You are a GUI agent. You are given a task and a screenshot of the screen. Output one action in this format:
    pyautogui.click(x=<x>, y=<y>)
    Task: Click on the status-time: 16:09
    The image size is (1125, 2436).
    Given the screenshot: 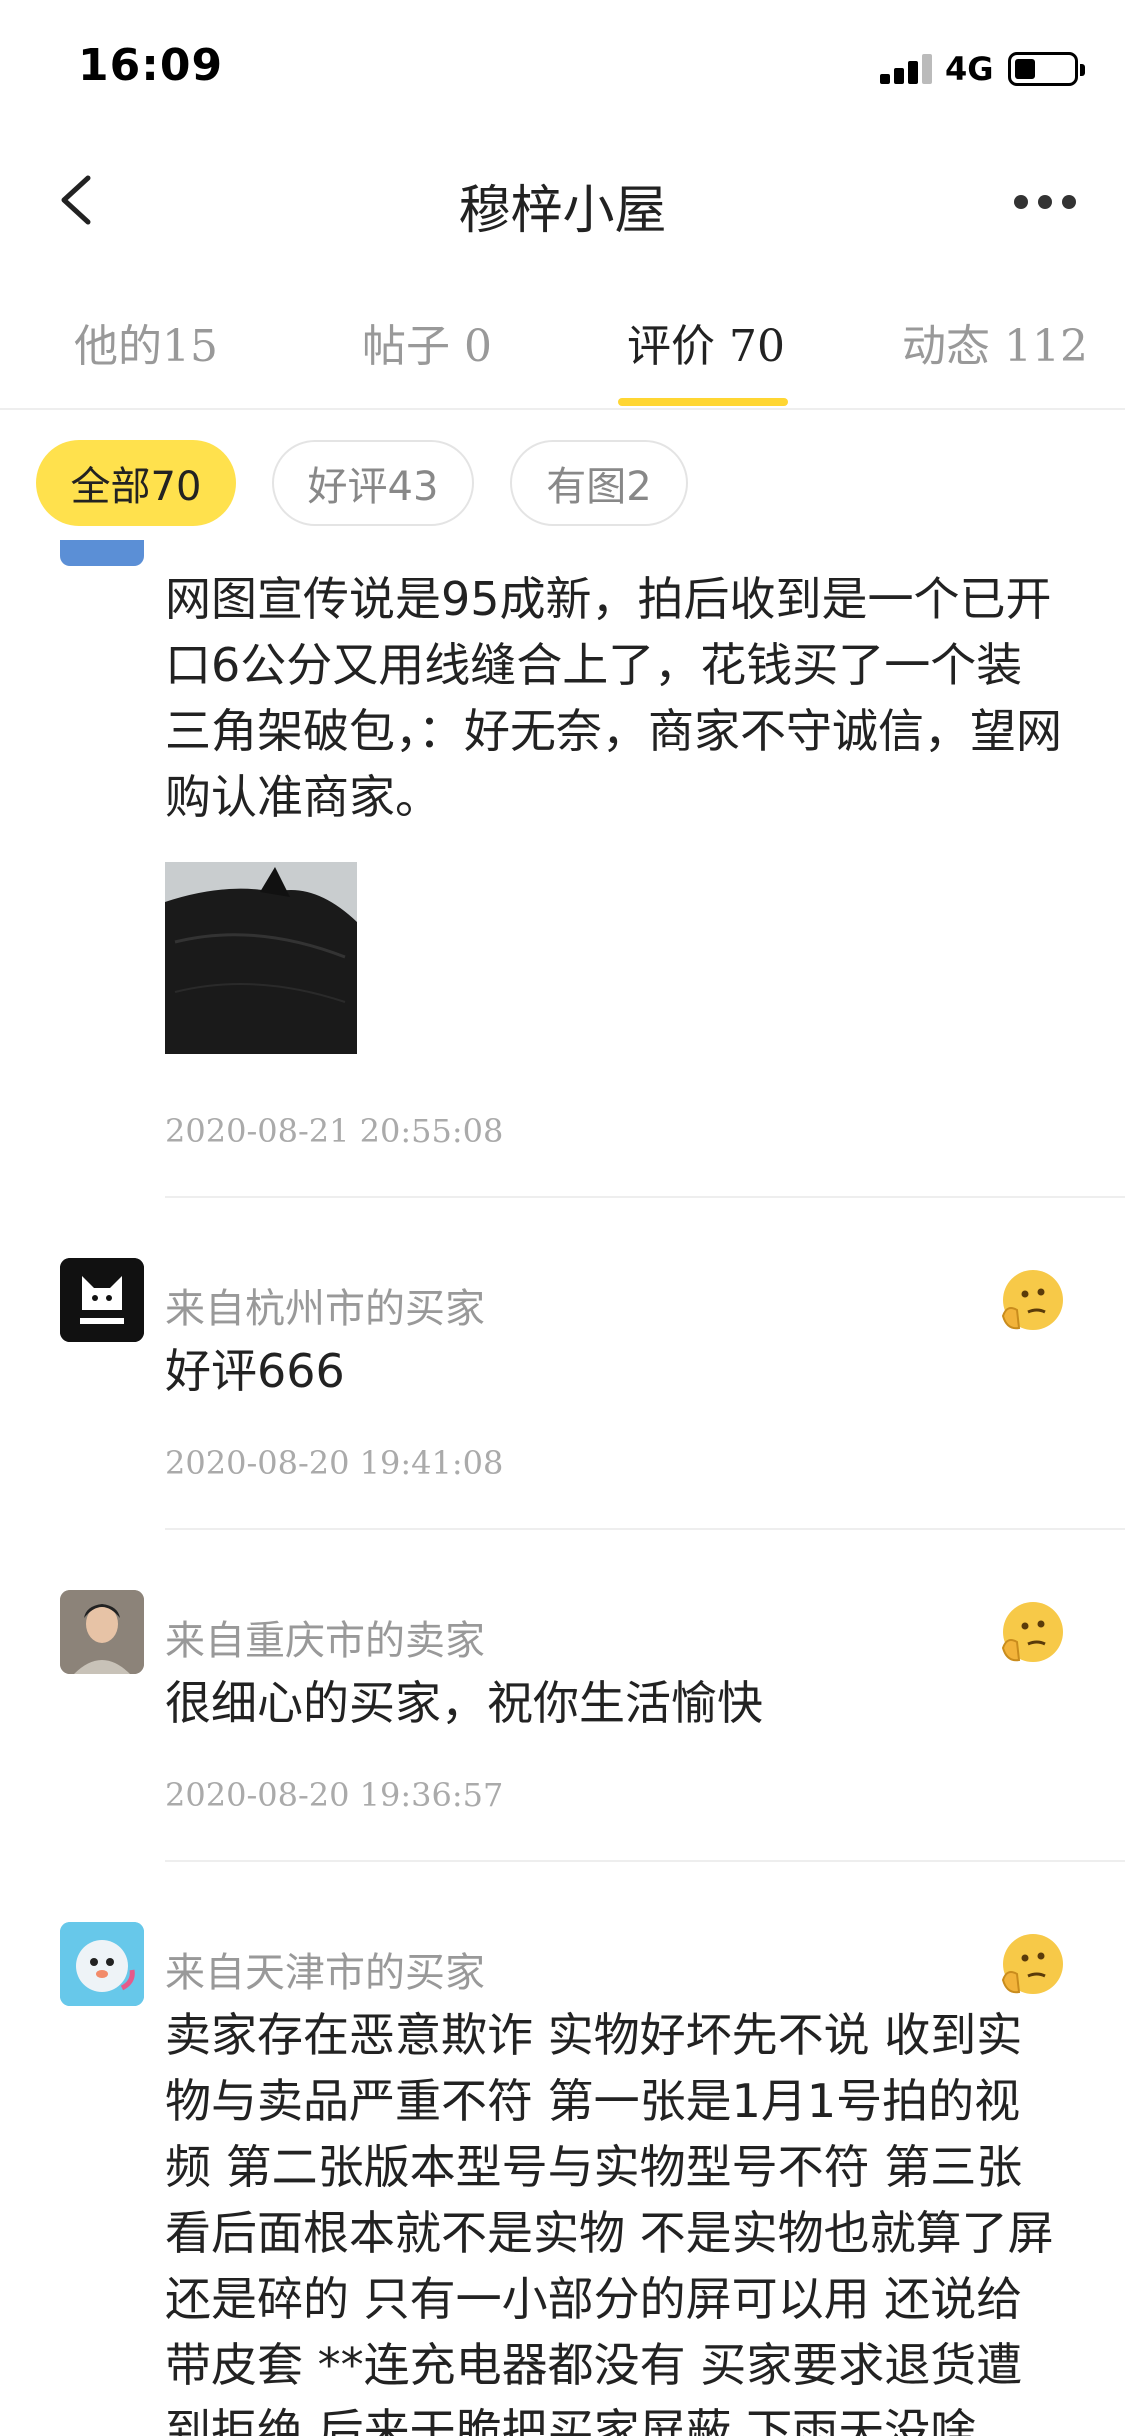 What is the action you would take?
    pyautogui.click(x=151, y=65)
    